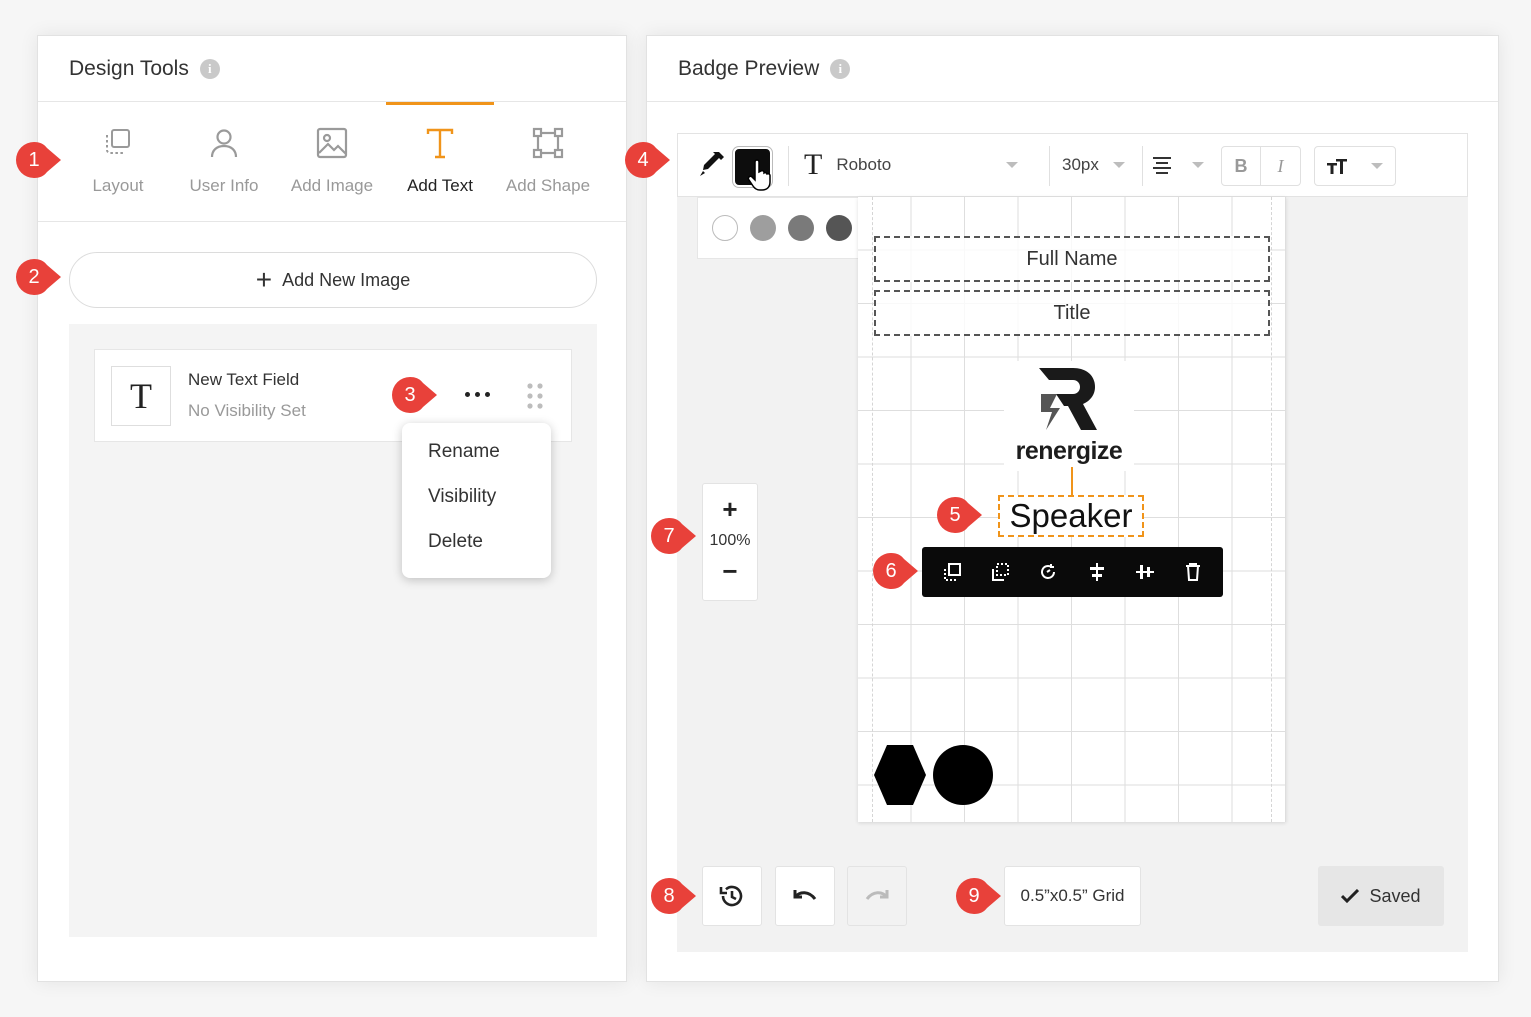 Image resolution: width=1531 pixels, height=1017 pixels. I want to click on tab-label: Add Shape, so click(548, 185).